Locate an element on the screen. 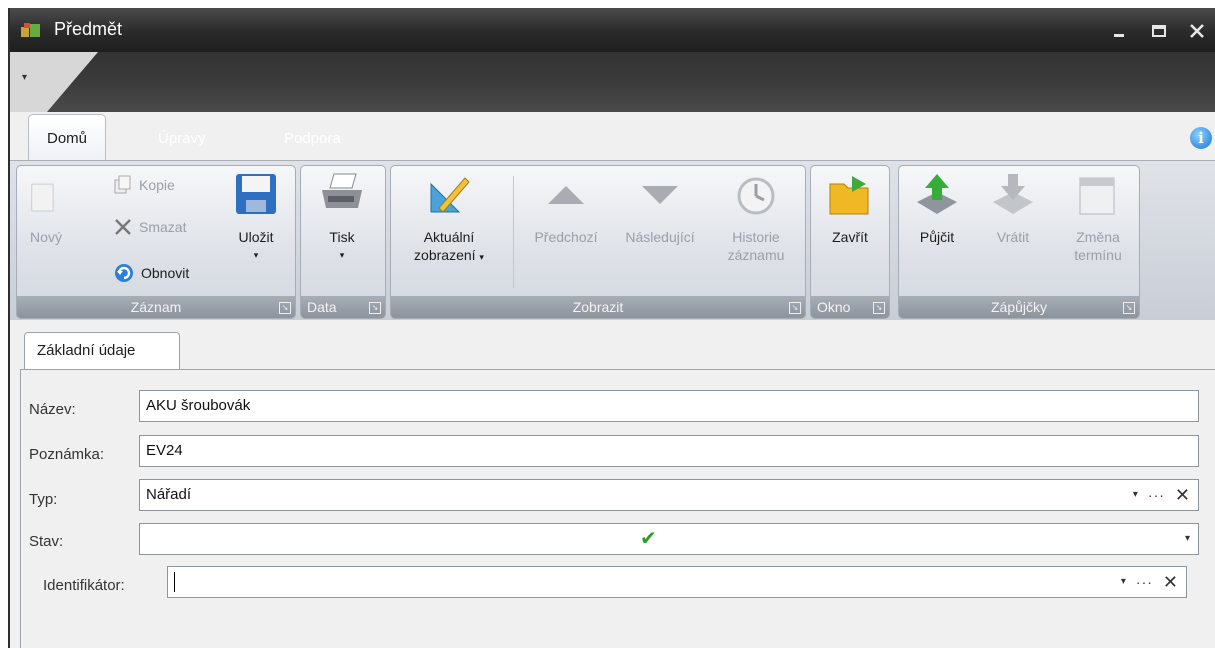 The height and width of the screenshot is (648, 1215). save-label: Uložit is located at coordinates (256, 237).